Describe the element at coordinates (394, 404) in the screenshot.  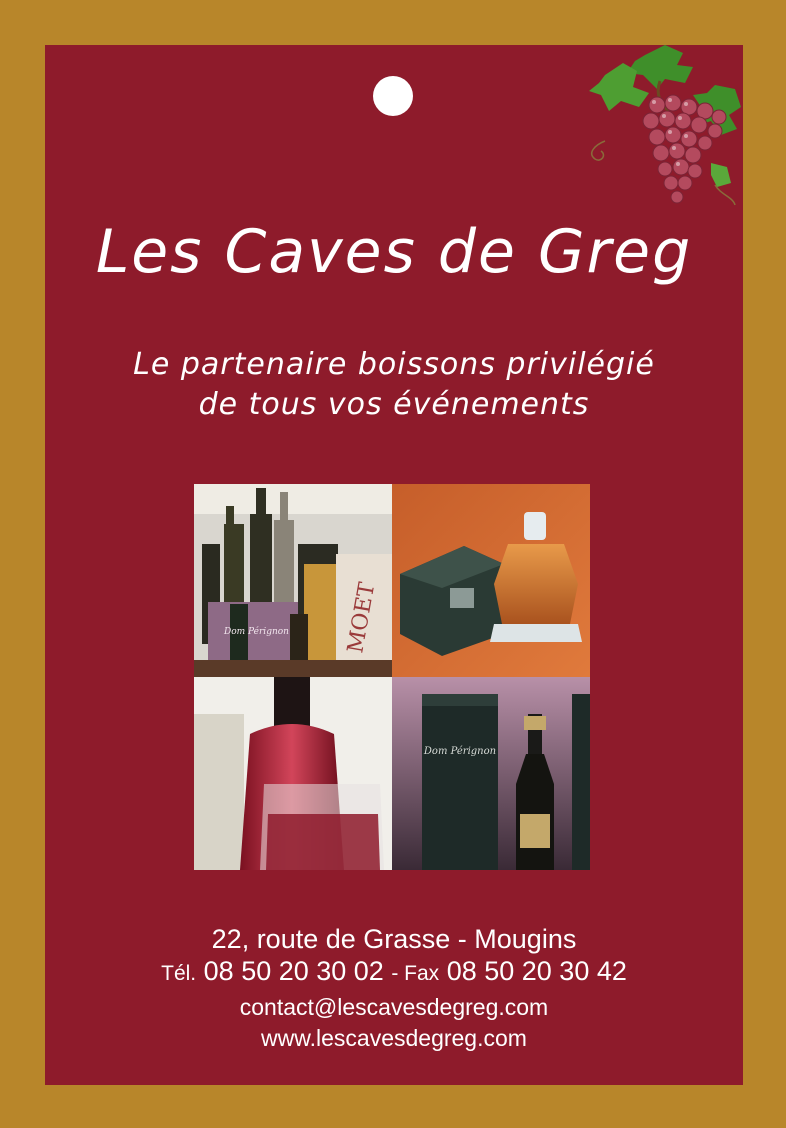
I see `tagline-line-2: de tous vos événements` at that location.